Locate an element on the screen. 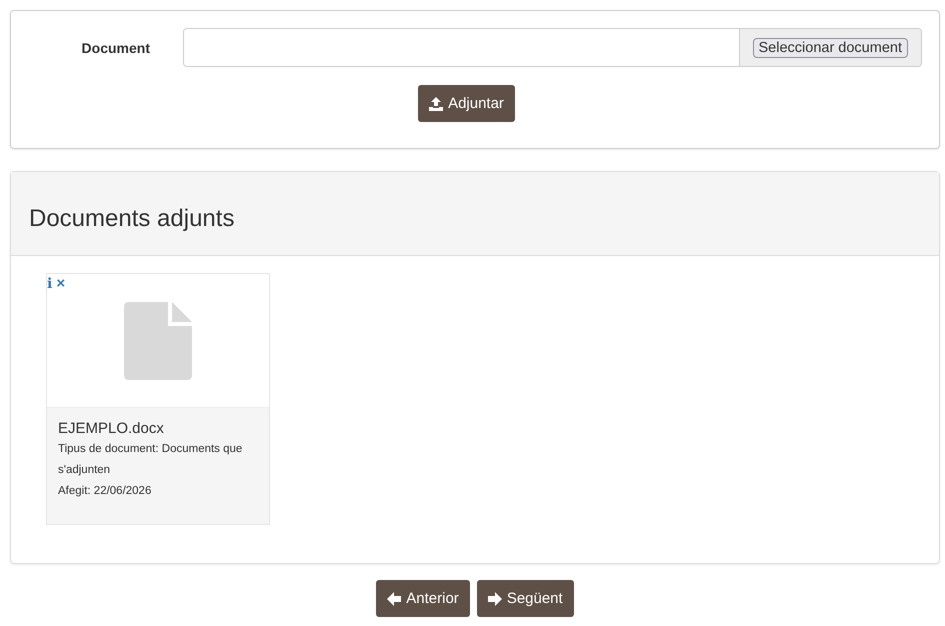 The width and height of the screenshot is (945, 626). attach-button: Adjuntar is located at coordinates (466, 103).